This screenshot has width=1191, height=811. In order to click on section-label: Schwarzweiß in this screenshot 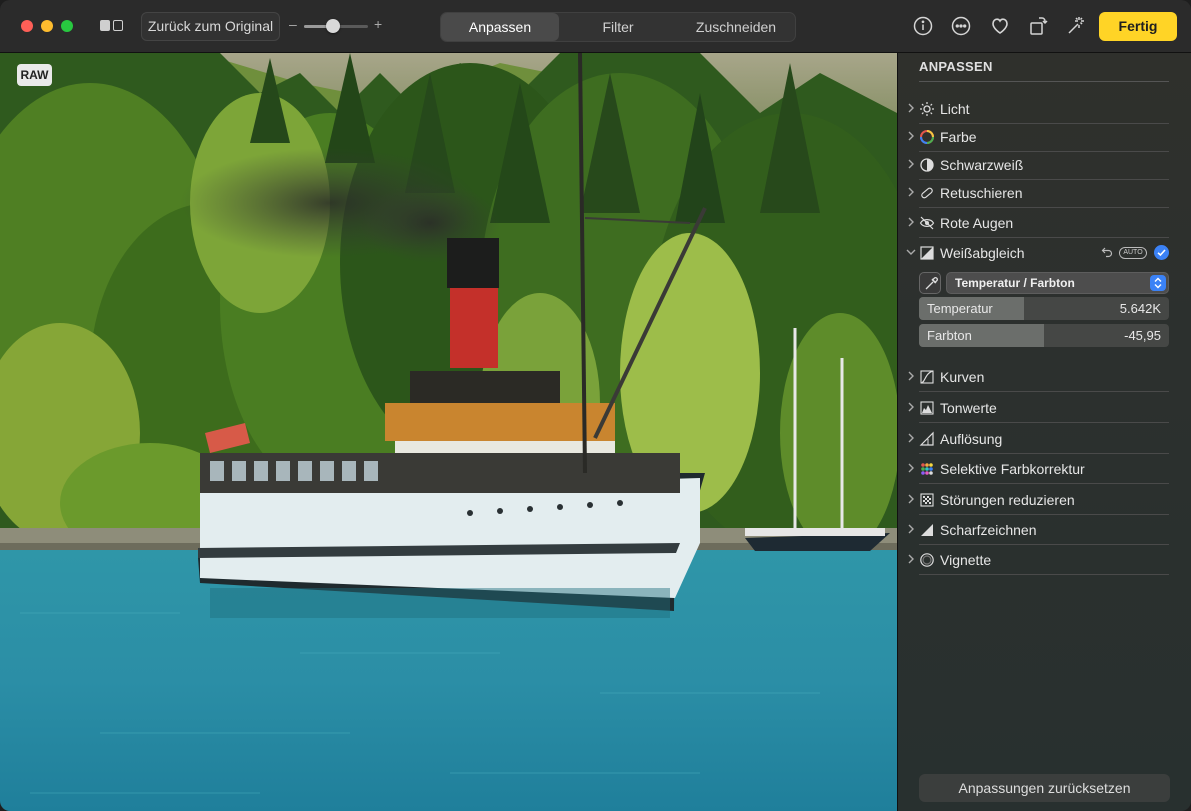, I will do `click(982, 165)`.